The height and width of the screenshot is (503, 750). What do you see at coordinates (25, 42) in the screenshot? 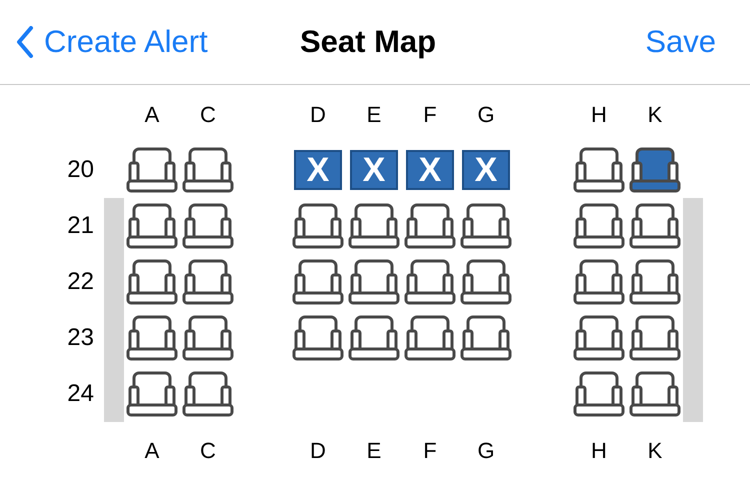
I see `chevron-left-icon` at bounding box center [25, 42].